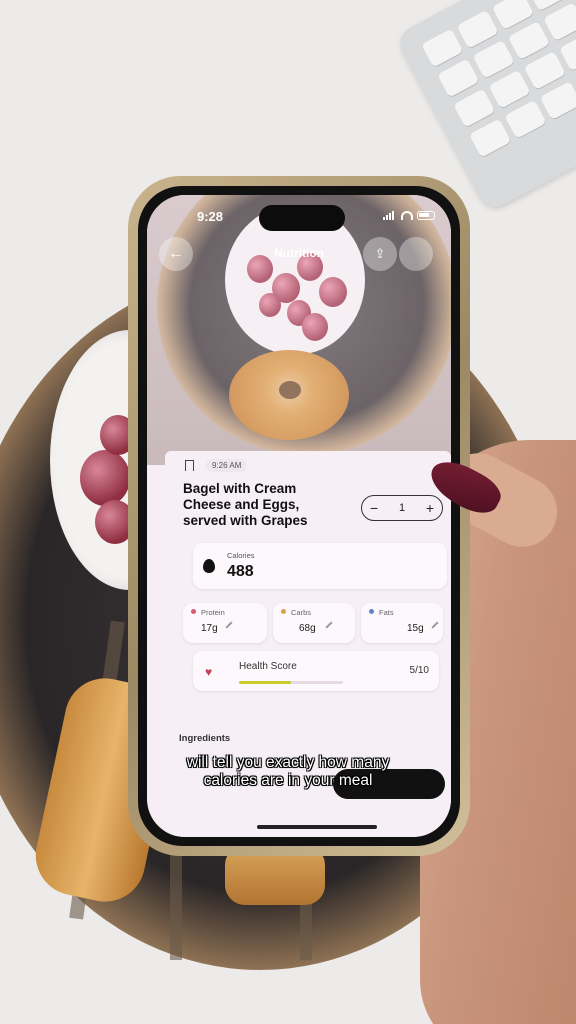  Describe the element at coordinates (210, 216) in the screenshot. I see `status-time: 9:28` at that location.